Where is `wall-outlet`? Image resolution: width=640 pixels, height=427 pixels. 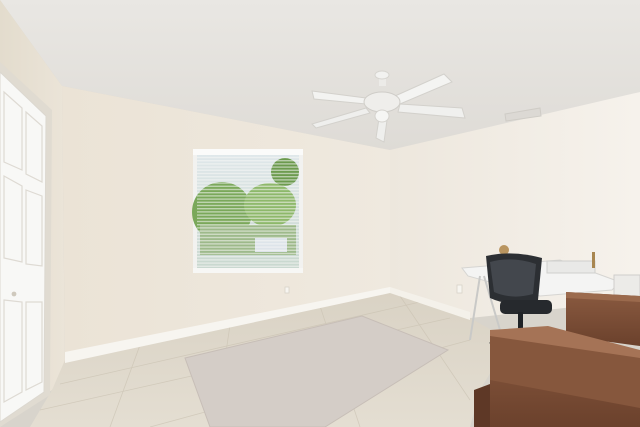 wall-outlet is located at coordinates (459, 289).